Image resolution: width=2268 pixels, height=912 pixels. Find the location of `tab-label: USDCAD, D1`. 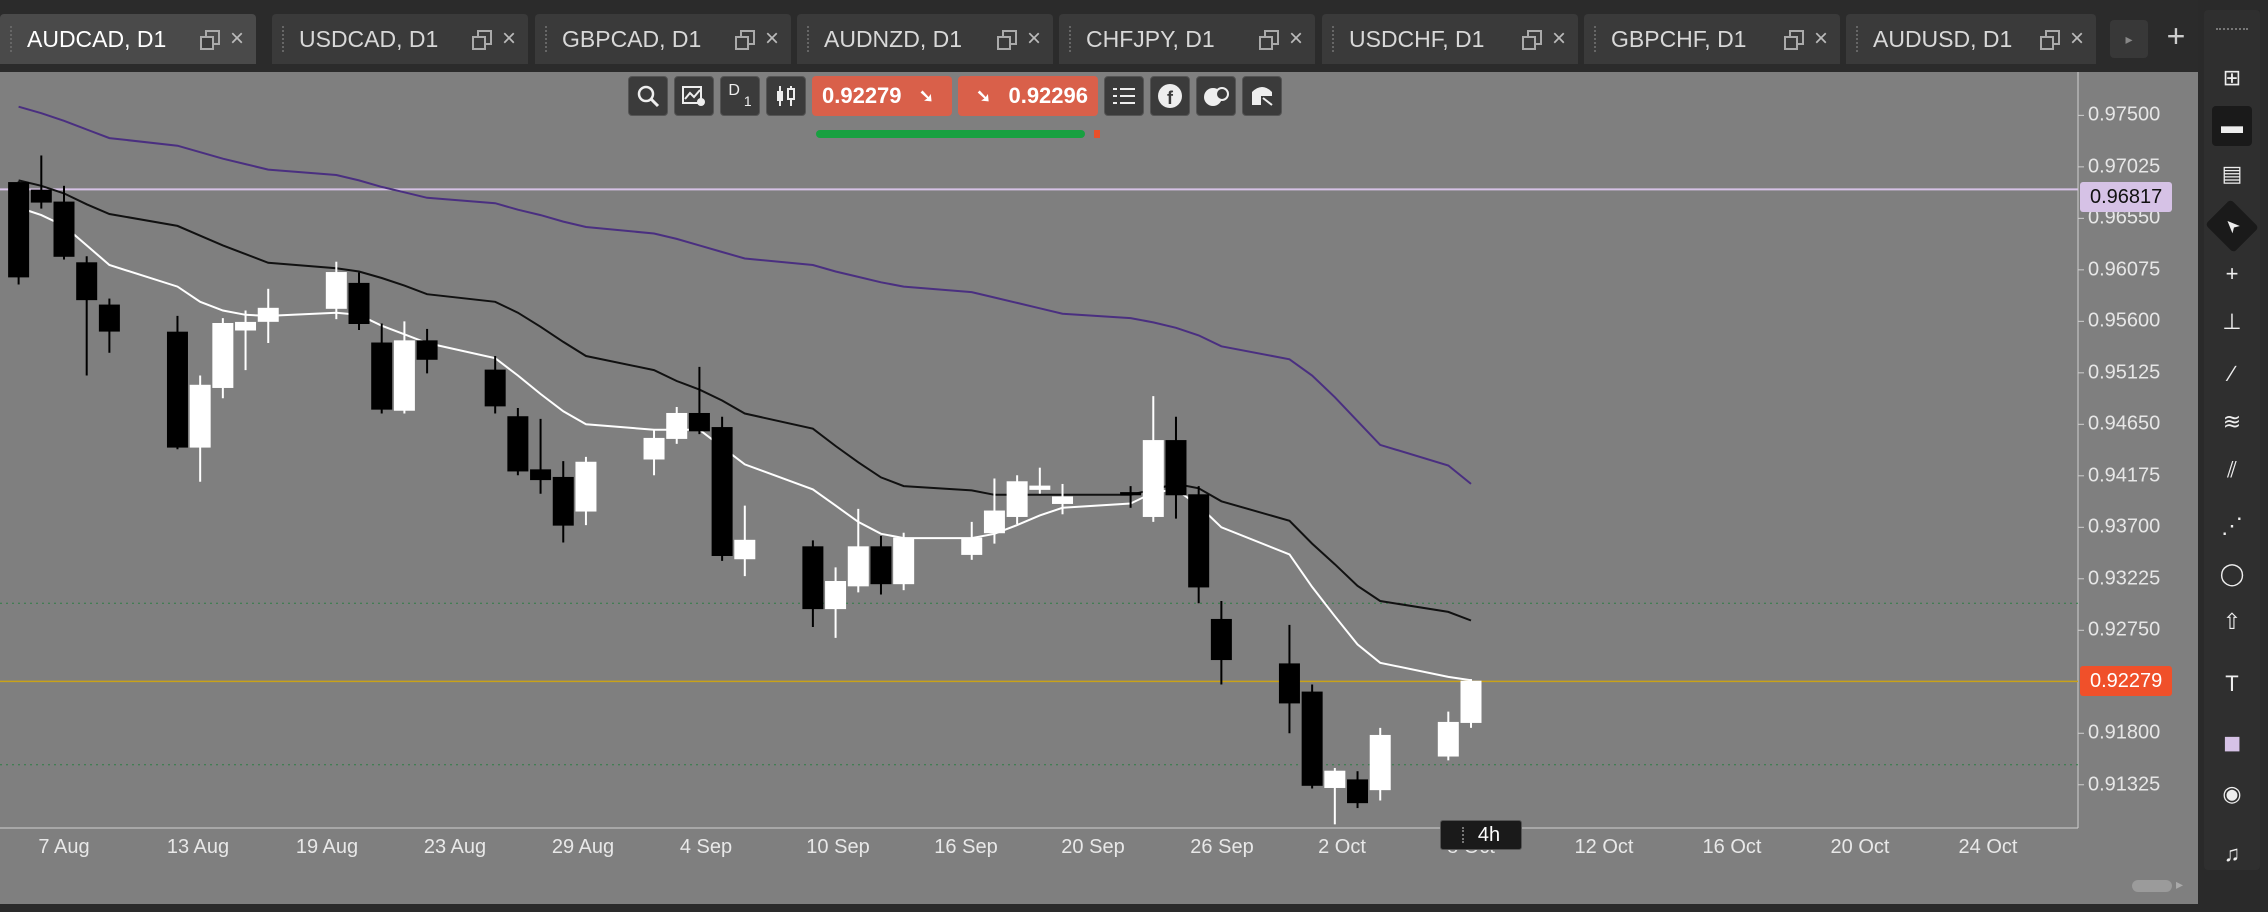

tab-label: USDCAD, D1 is located at coordinates (369, 38).